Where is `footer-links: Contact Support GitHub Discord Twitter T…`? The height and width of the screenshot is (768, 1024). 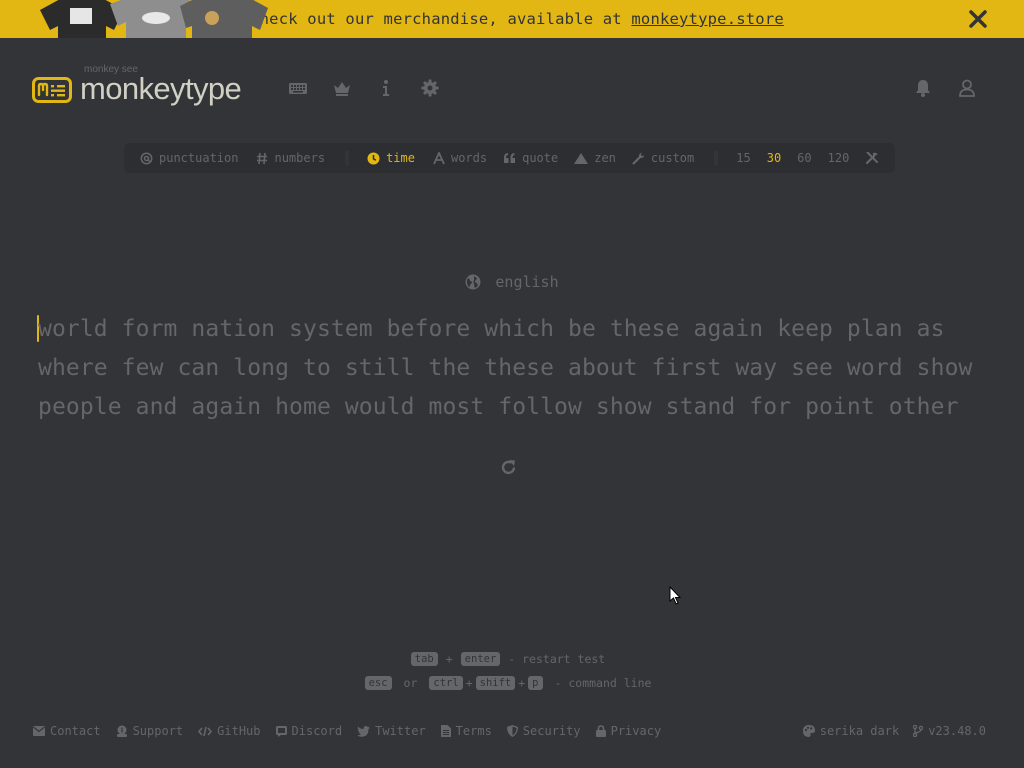
footer-links: Contact Support GitHub Discord Twitter T… is located at coordinates (354, 731).